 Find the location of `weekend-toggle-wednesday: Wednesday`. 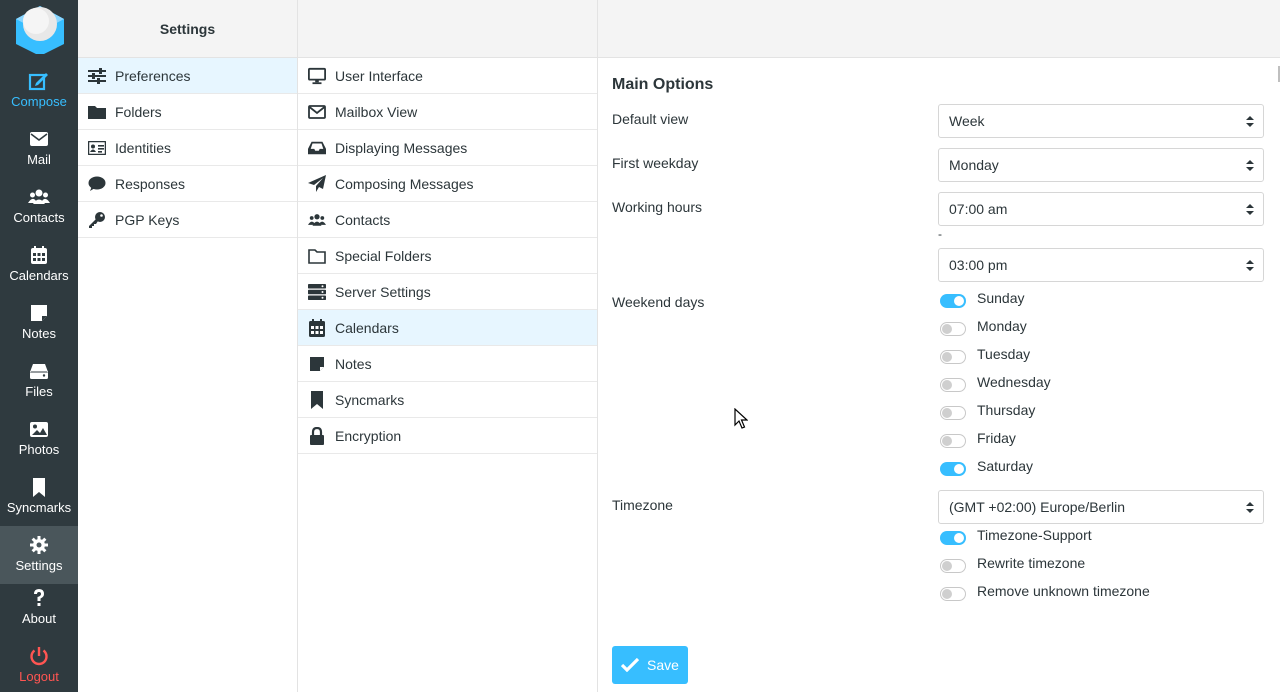

weekend-toggle-wednesday: Wednesday is located at coordinates (995, 382).